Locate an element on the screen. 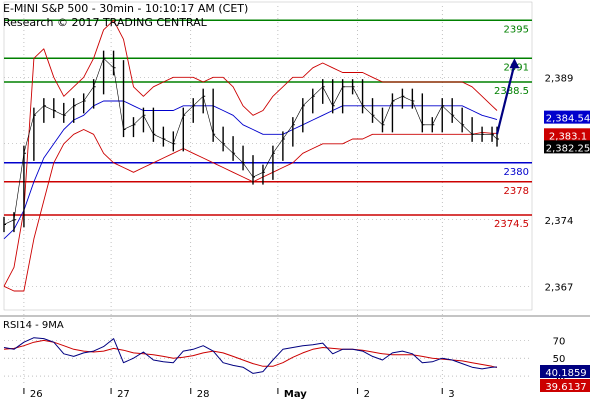  header-copyright: Research © 2017 TRADING CENTRAL is located at coordinates (105, 22).